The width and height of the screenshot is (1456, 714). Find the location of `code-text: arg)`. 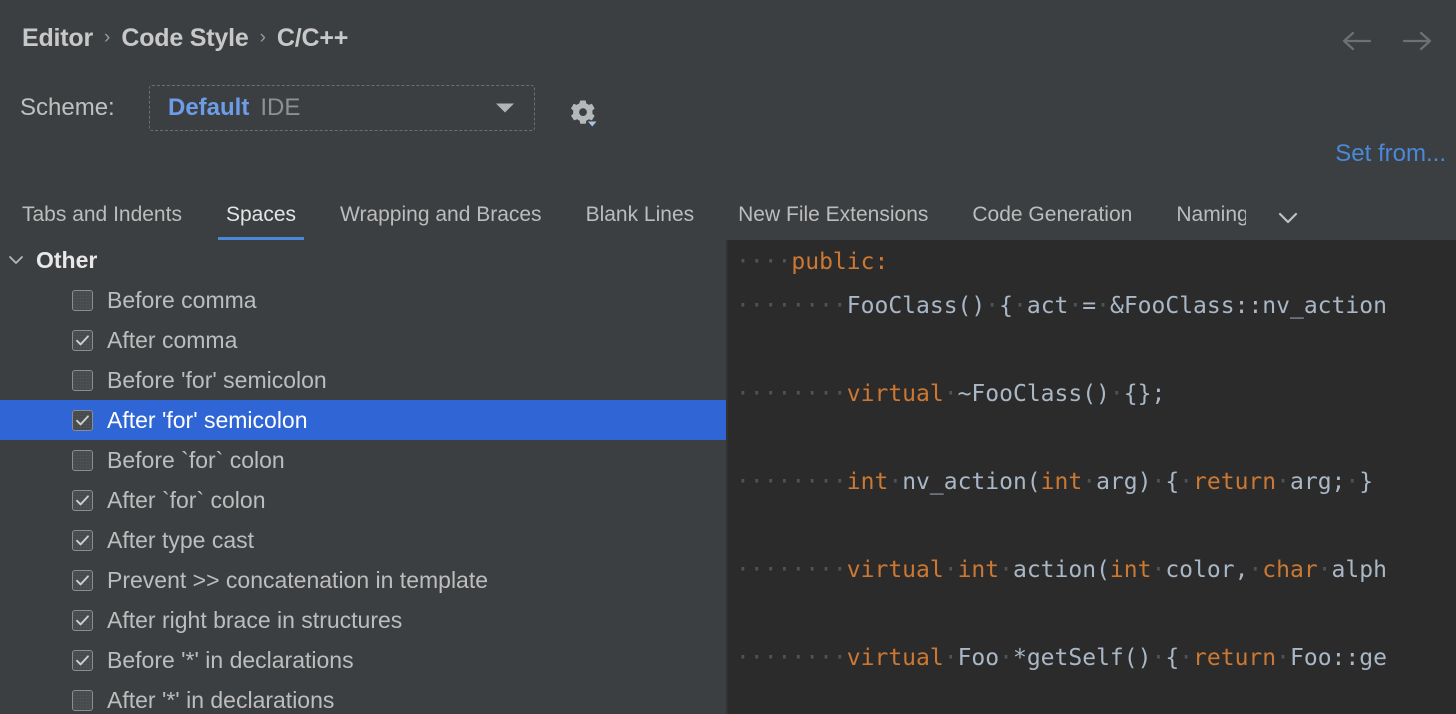

code-text: arg) is located at coordinates (1124, 482).